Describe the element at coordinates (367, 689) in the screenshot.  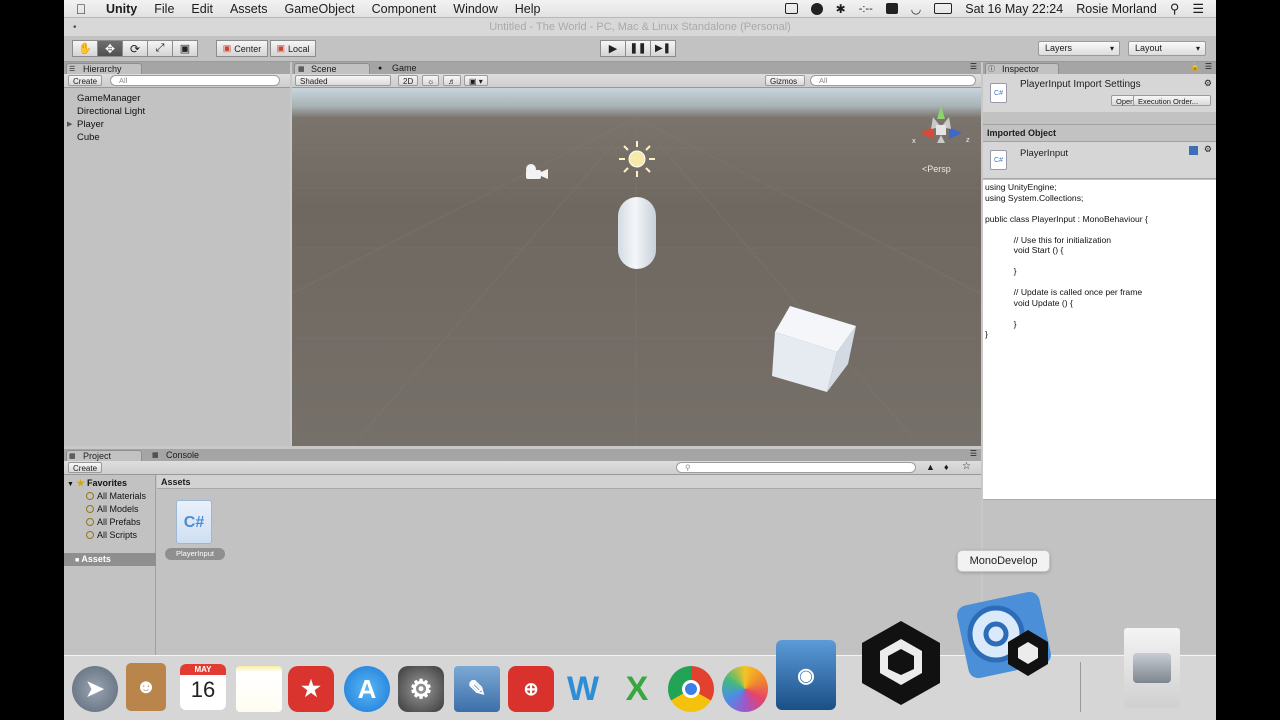
I see `app-store-icon: A` at that location.